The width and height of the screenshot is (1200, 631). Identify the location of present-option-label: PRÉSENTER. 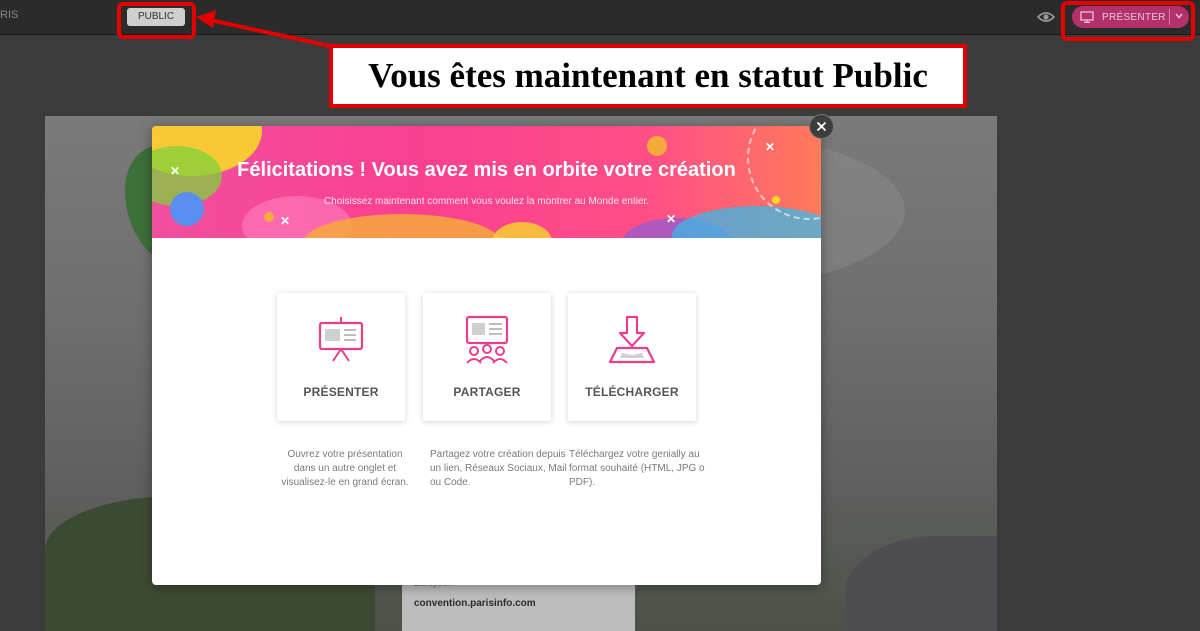
(341, 392).